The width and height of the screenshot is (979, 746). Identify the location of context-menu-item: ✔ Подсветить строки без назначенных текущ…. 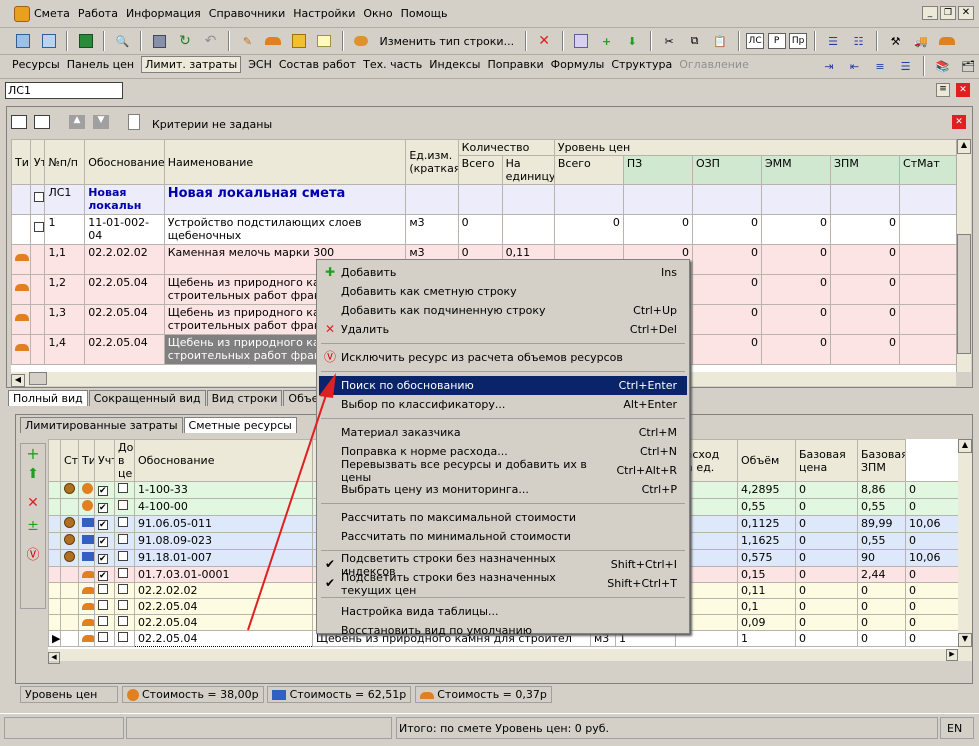
(503, 584).